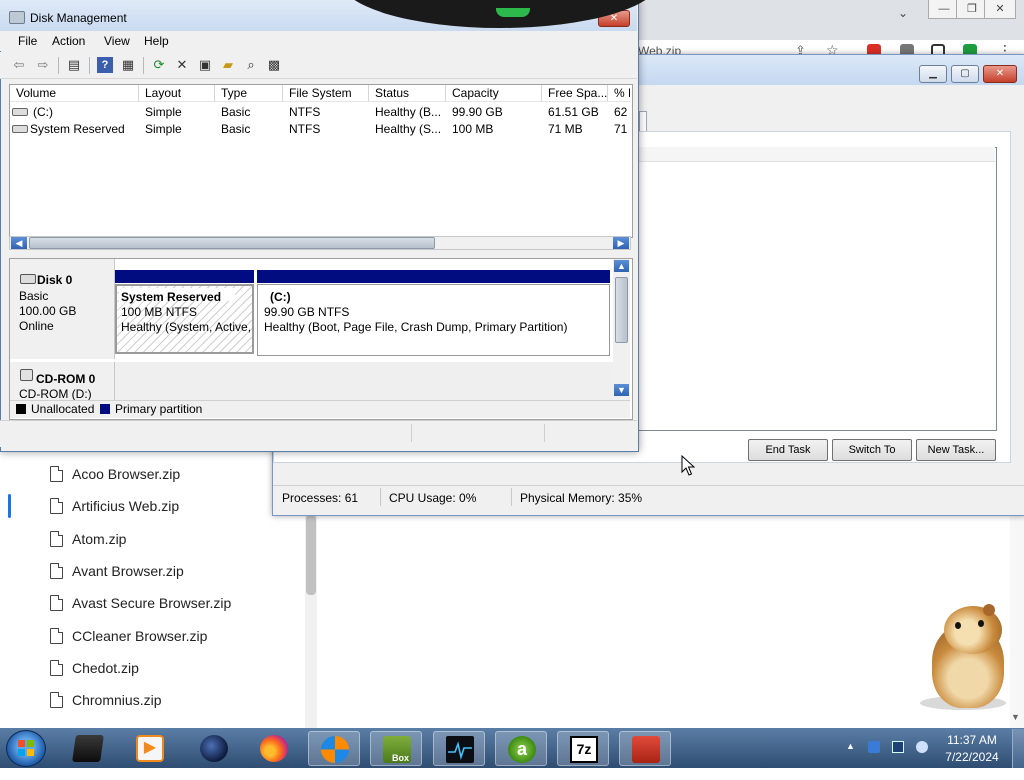  Describe the element at coordinates (621, 112) in the screenshot. I see `row-c-pct: 62` at that location.